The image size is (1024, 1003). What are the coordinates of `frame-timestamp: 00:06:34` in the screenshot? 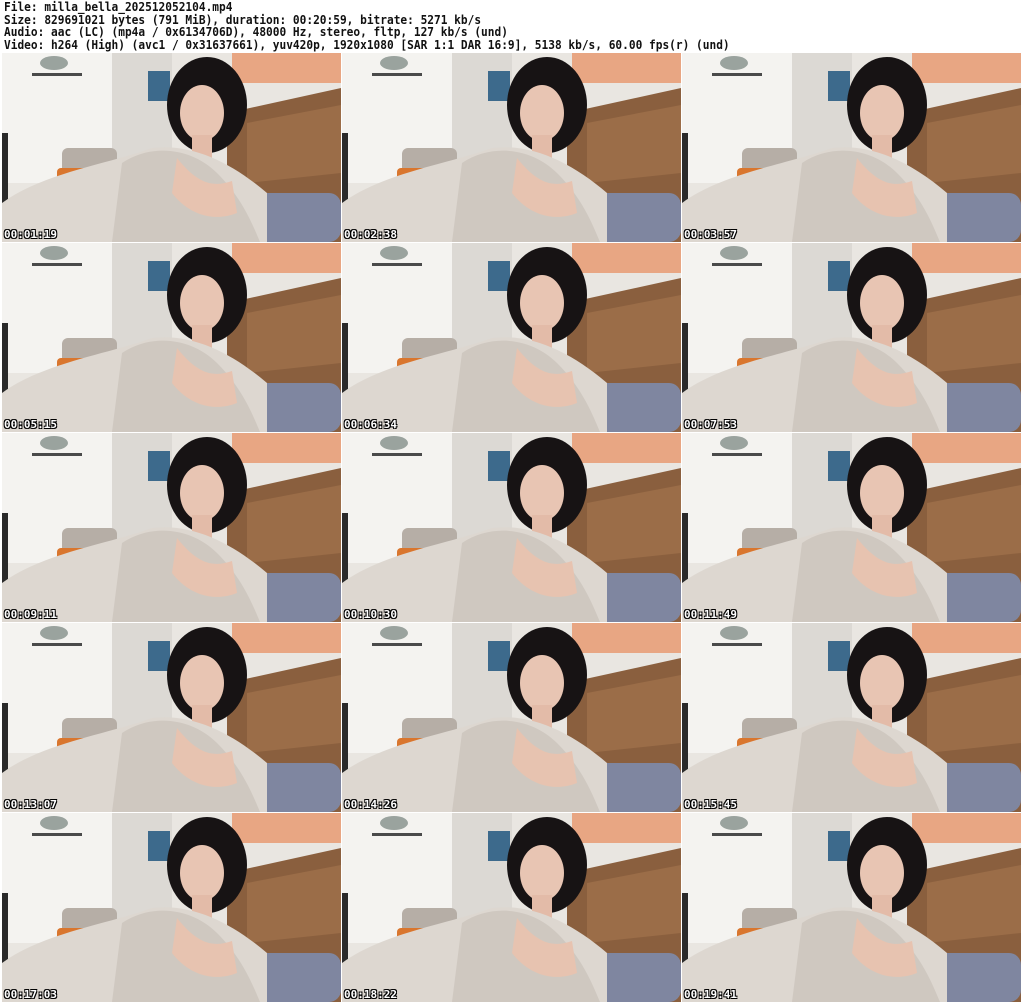 It's located at (370, 424).